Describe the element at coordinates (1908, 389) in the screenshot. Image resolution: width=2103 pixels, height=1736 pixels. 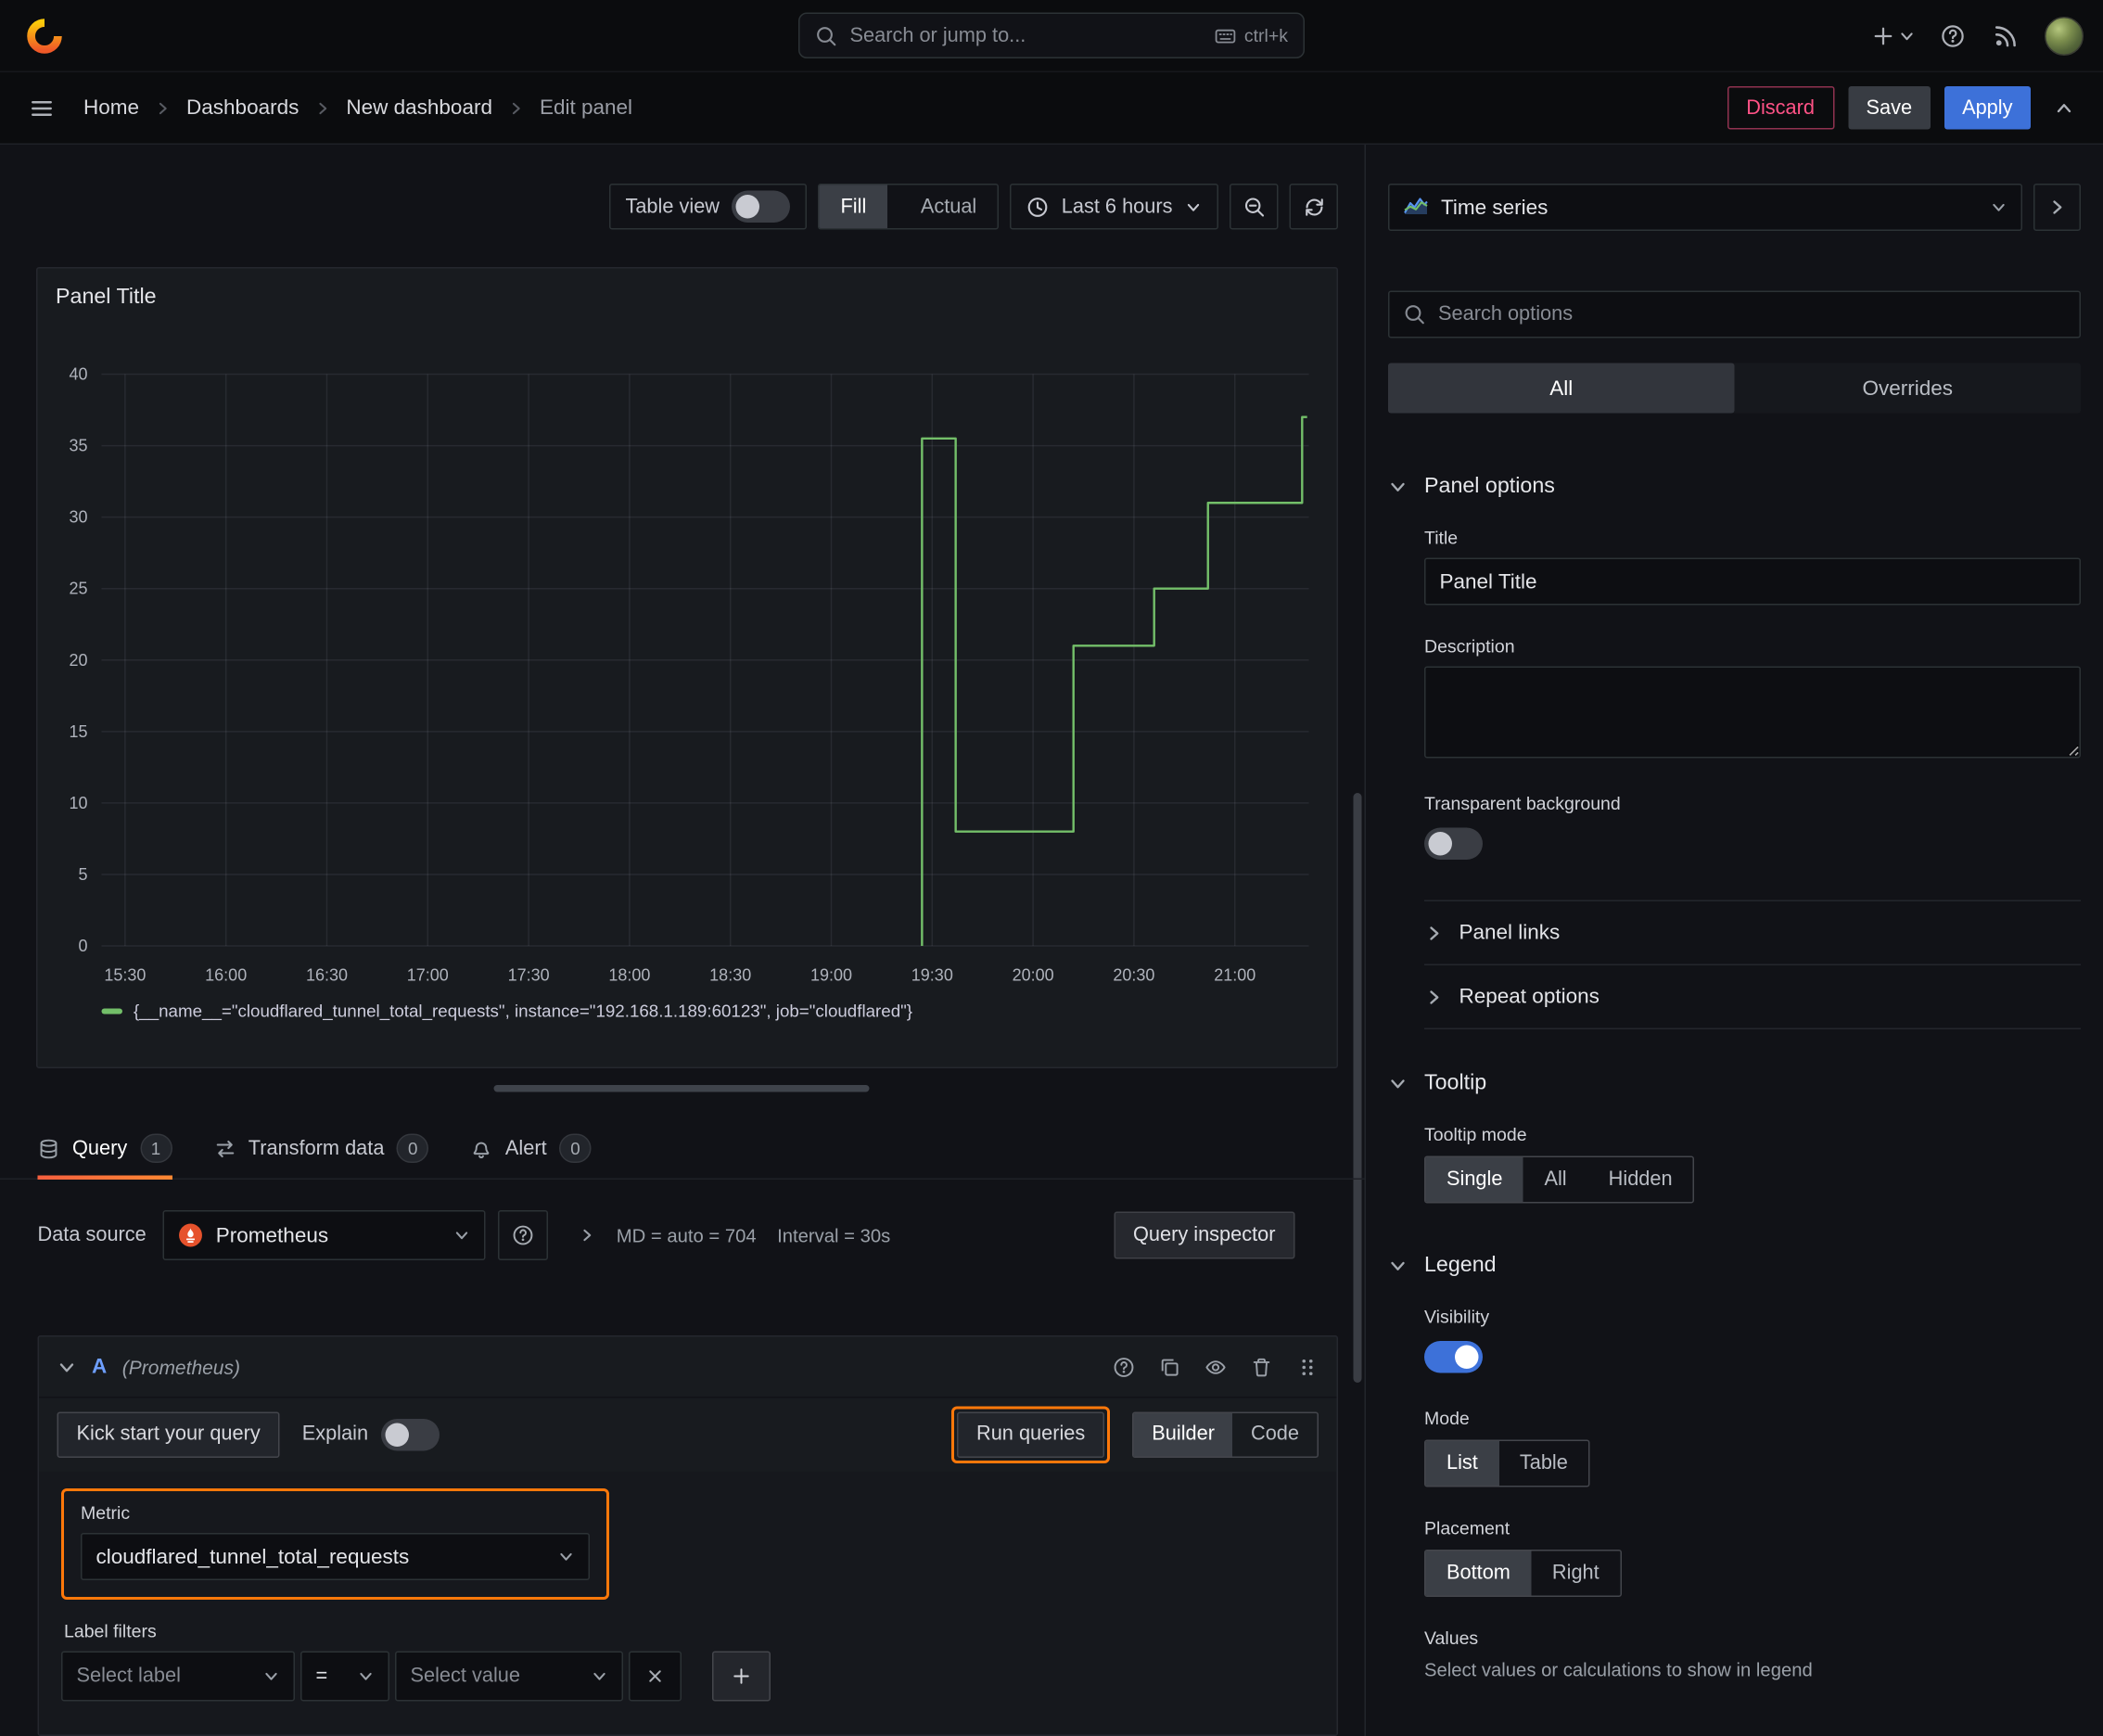
I see `tab-overrides: Overrides` at that location.